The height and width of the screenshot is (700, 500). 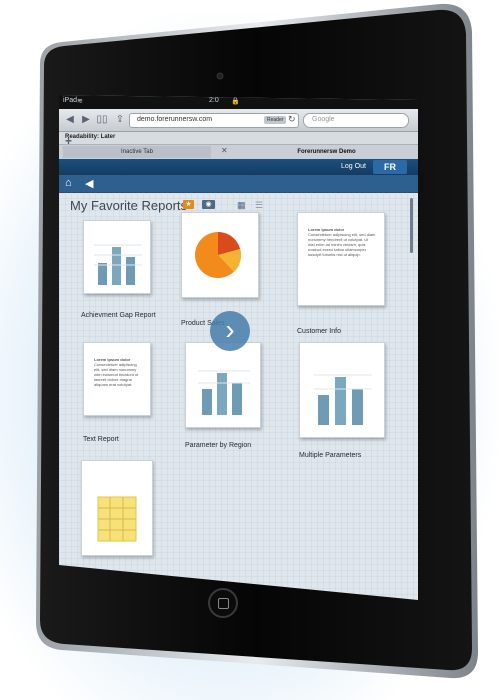 What do you see at coordinates (353, 166) in the screenshot?
I see `logout-button: Log Out` at bounding box center [353, 166].